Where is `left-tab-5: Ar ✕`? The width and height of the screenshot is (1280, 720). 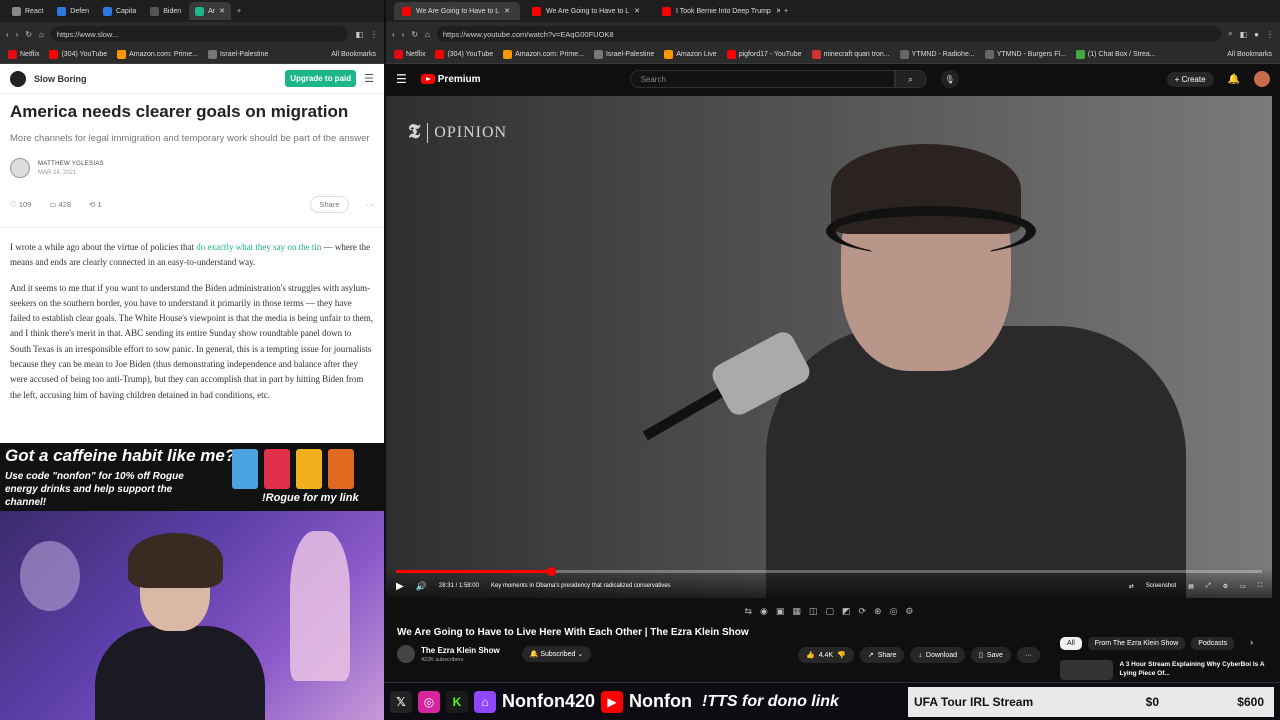
left-tab-5: Ar ✕ is located at coordinates (210, 11).